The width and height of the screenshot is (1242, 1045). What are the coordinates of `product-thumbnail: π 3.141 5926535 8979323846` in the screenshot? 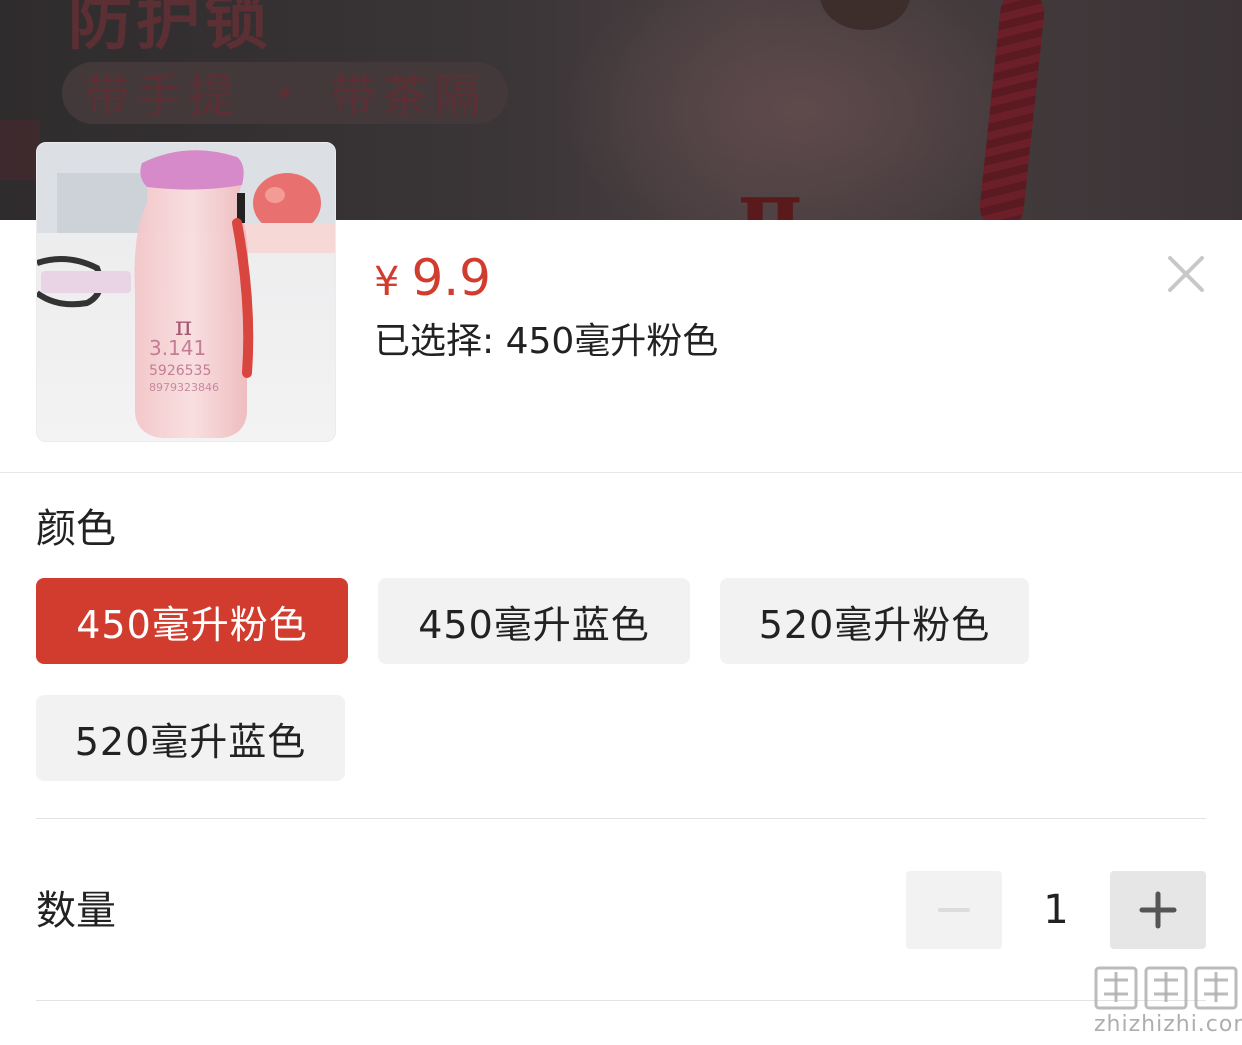 It's located at (186, 292).